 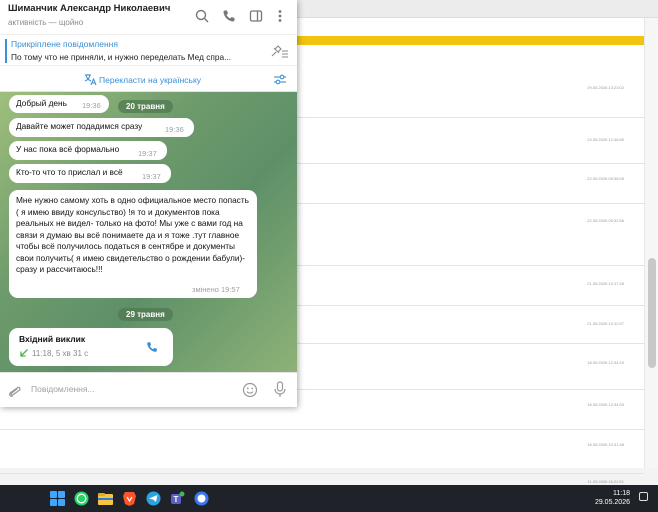 What do you see at coordinates (60, 353) in the screenshot?
I see `call-info: 11:18, 5 хв 31 с` at bounding box center [60, 353].